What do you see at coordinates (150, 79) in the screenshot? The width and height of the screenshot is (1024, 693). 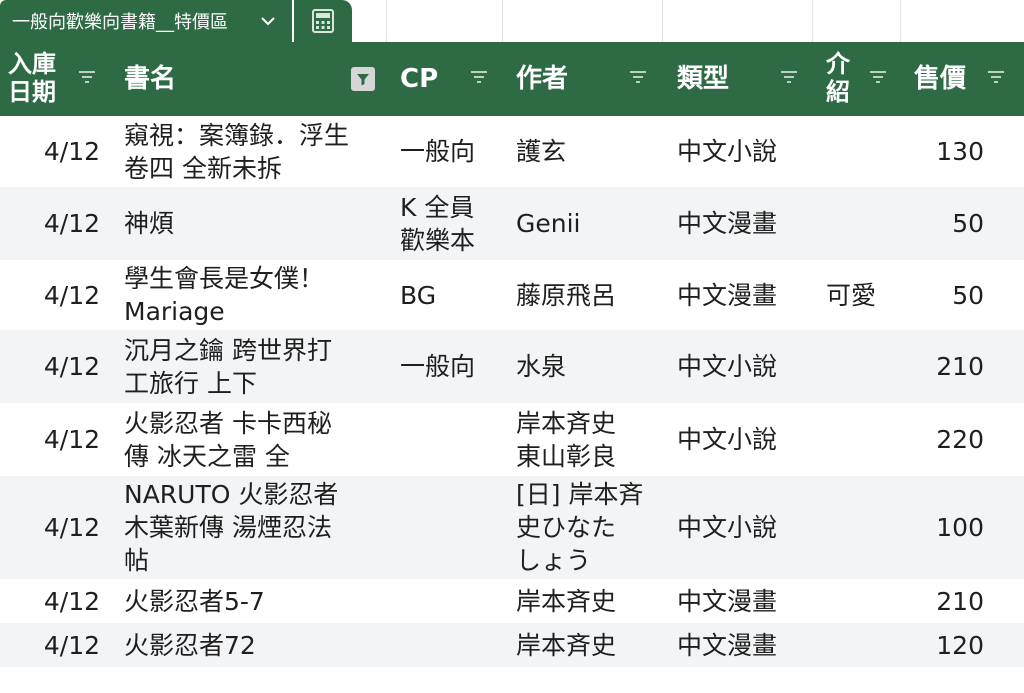 I see `column-header-label: 書名` at bounding box center [150, 79].